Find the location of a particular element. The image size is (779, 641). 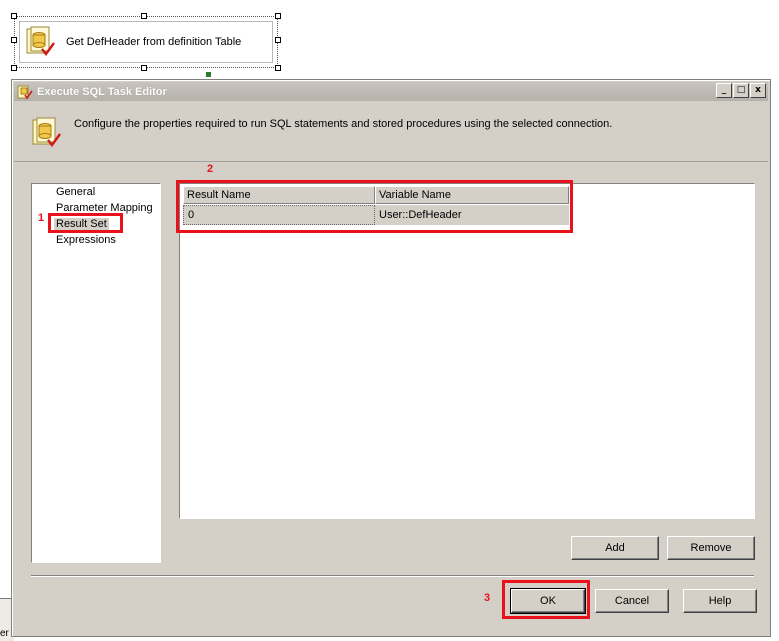

add-button: Add is located at coordinates (615, 548).